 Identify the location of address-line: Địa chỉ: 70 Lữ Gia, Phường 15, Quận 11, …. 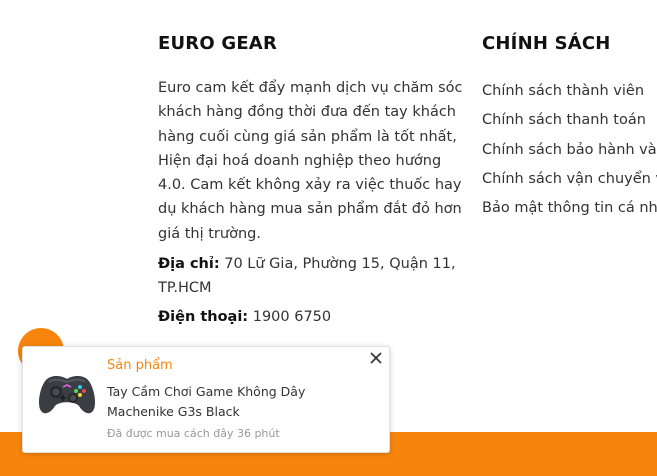
(313, 276).